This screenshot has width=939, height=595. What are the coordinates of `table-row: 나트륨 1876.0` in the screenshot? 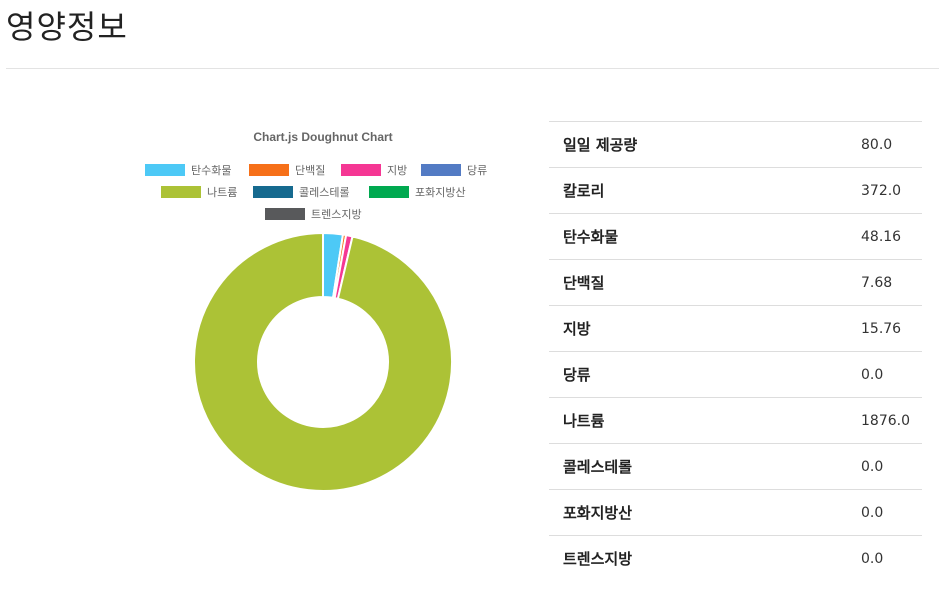 It's located at (735, 420).